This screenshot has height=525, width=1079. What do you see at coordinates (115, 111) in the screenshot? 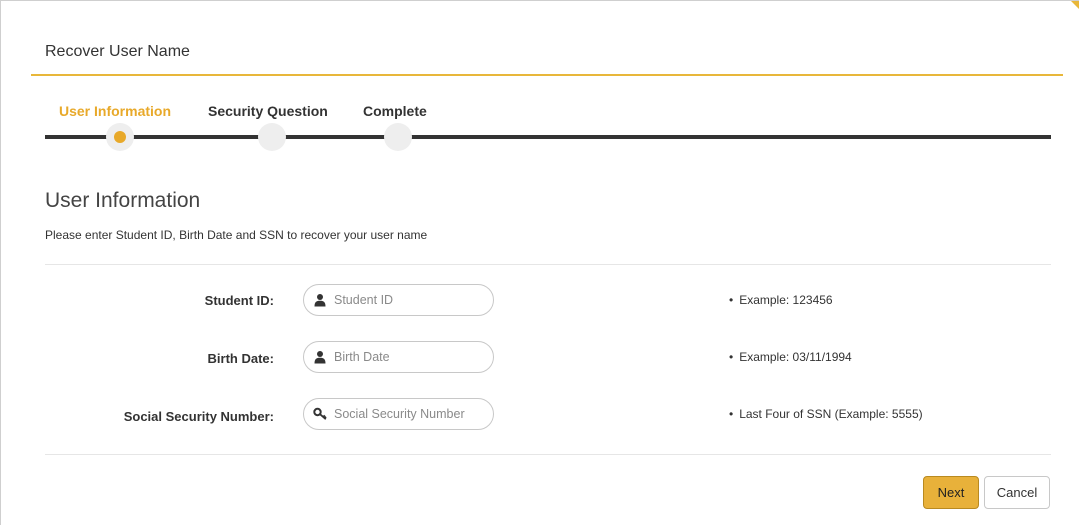
I see `step-label-user-information: User Information` at bounding box center [115, 111].